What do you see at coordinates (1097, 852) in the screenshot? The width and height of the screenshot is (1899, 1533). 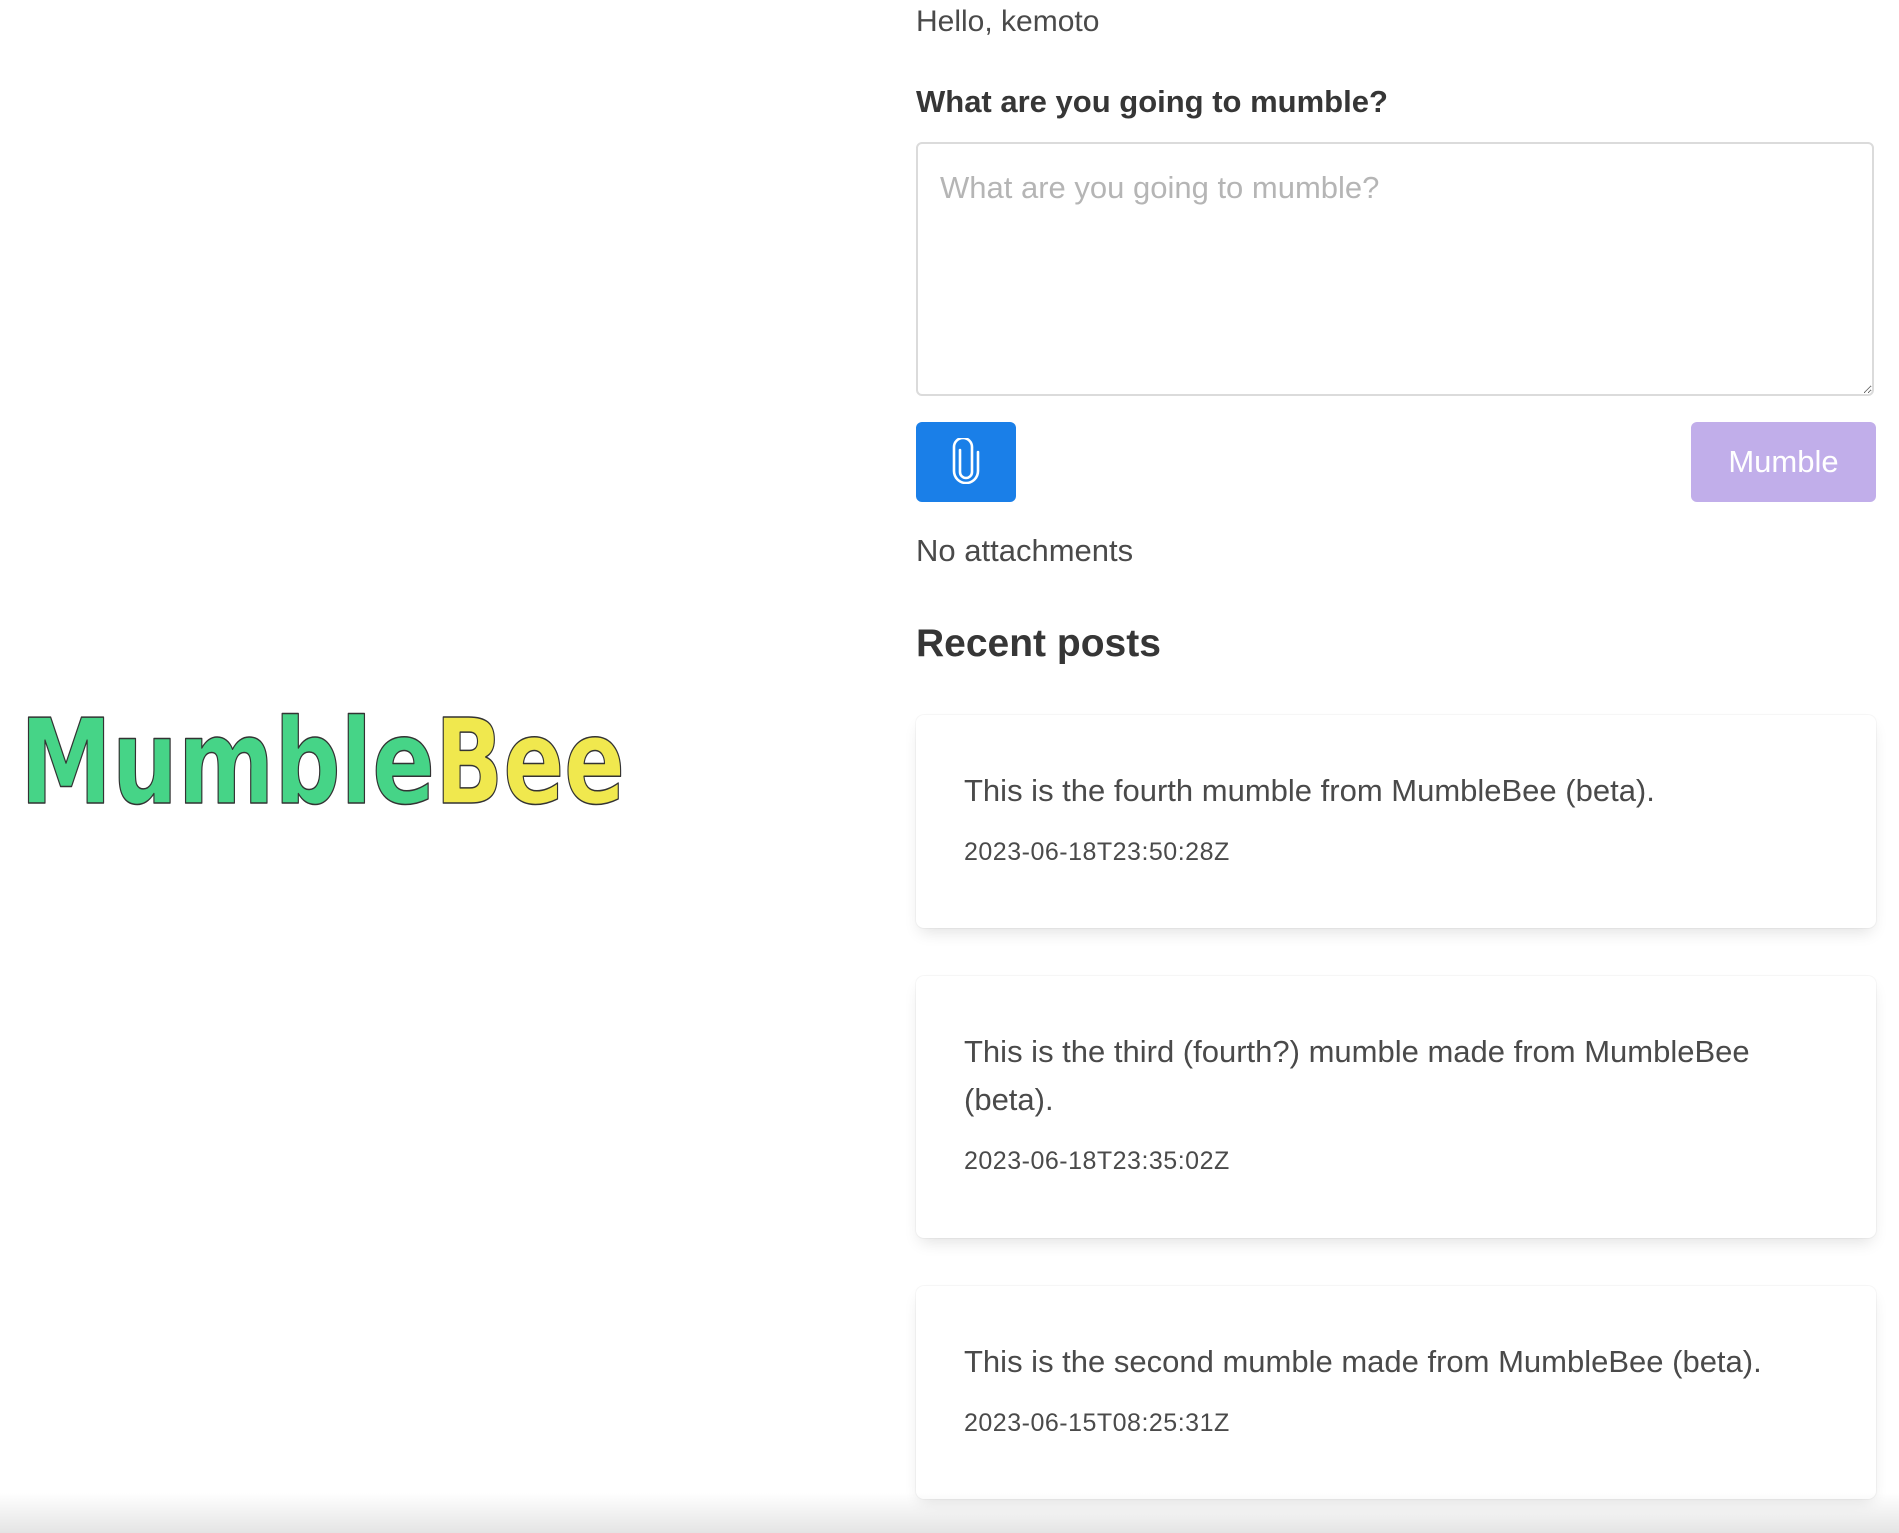 I see `post-timestamp: 2023-06-18T23:50:28Z` at bounding box center [1097, 852].